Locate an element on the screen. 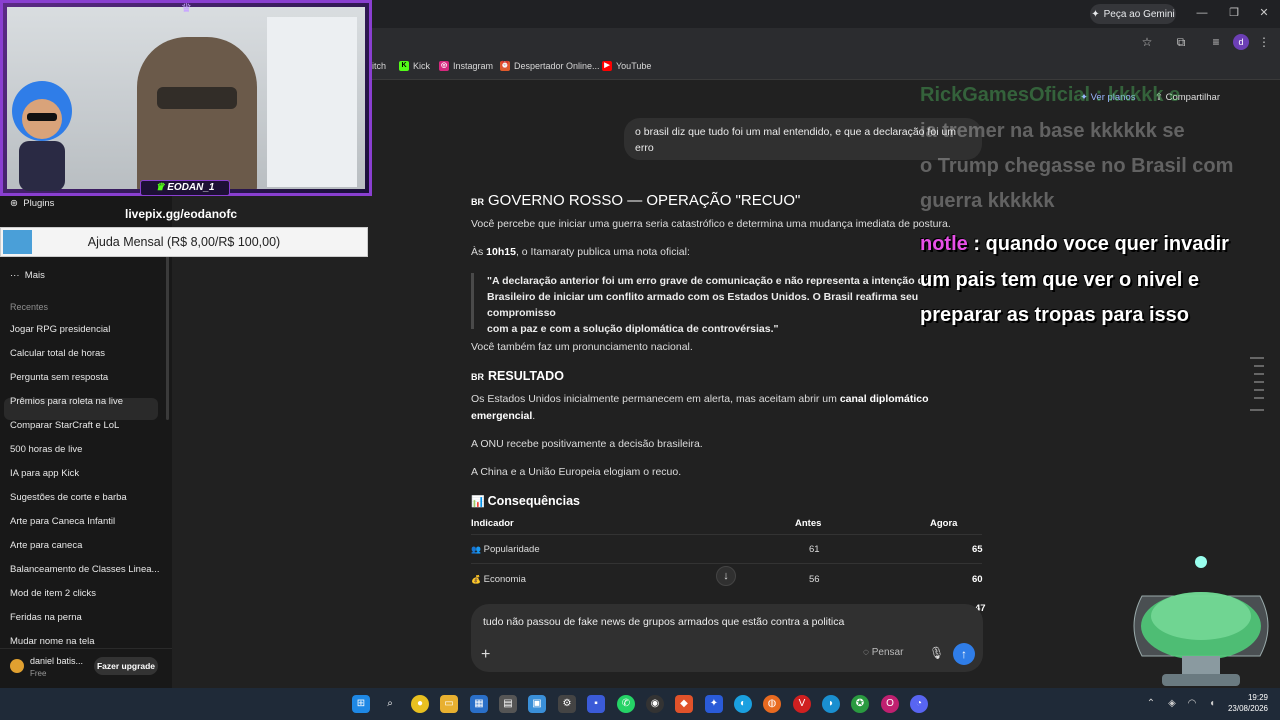 The image size is (1280, 720). bookmark-label: YouTube is located at coordinates (634, 66).